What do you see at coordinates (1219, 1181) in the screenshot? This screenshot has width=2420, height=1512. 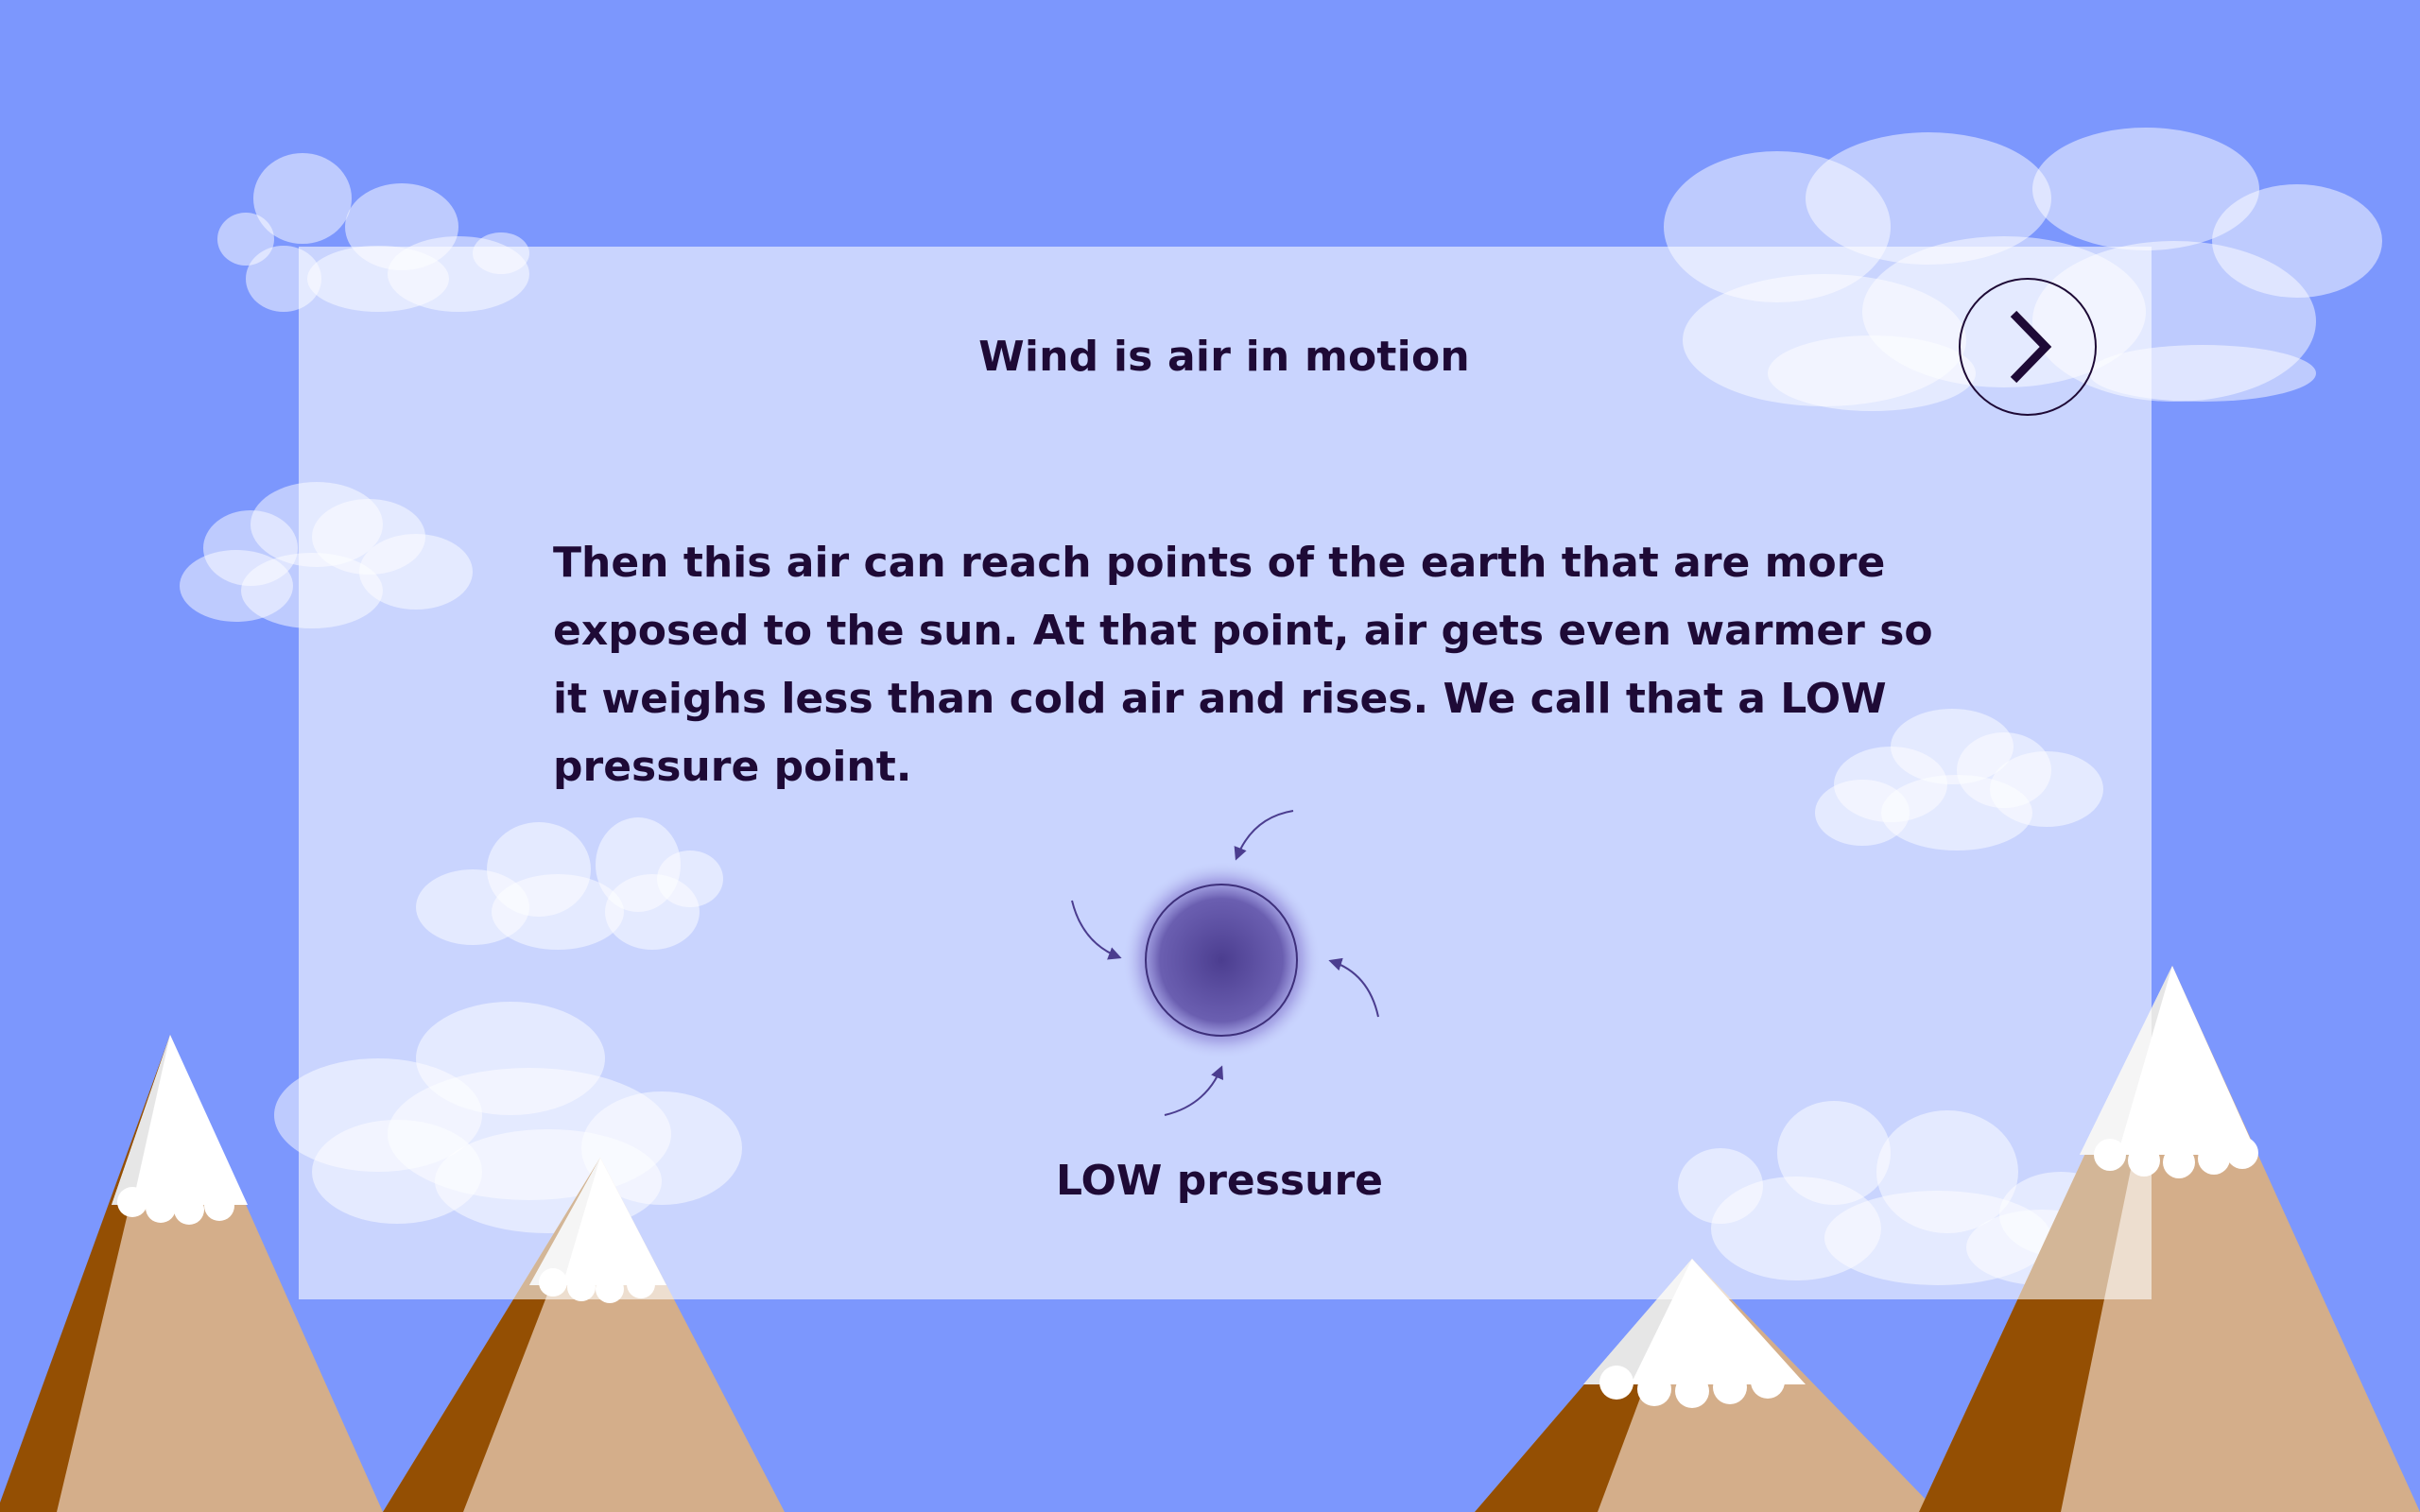 I see `diagram-caption: LOW pressure` at bounding box center [1219, 1181].